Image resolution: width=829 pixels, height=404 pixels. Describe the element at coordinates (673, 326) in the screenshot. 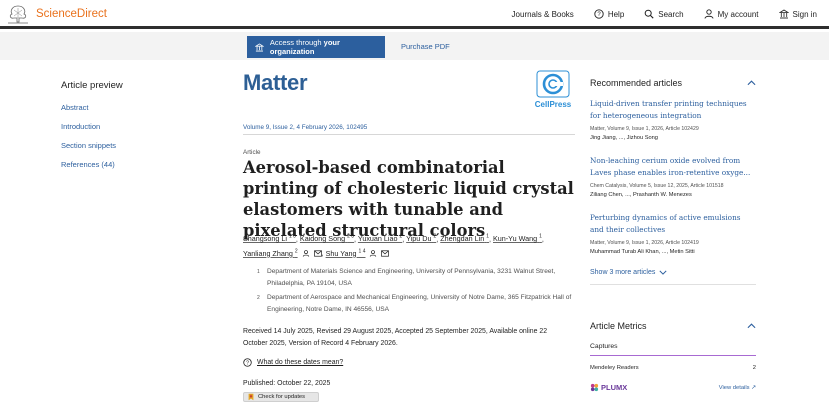

I see `metrics-header: Article Metrics` at that location.